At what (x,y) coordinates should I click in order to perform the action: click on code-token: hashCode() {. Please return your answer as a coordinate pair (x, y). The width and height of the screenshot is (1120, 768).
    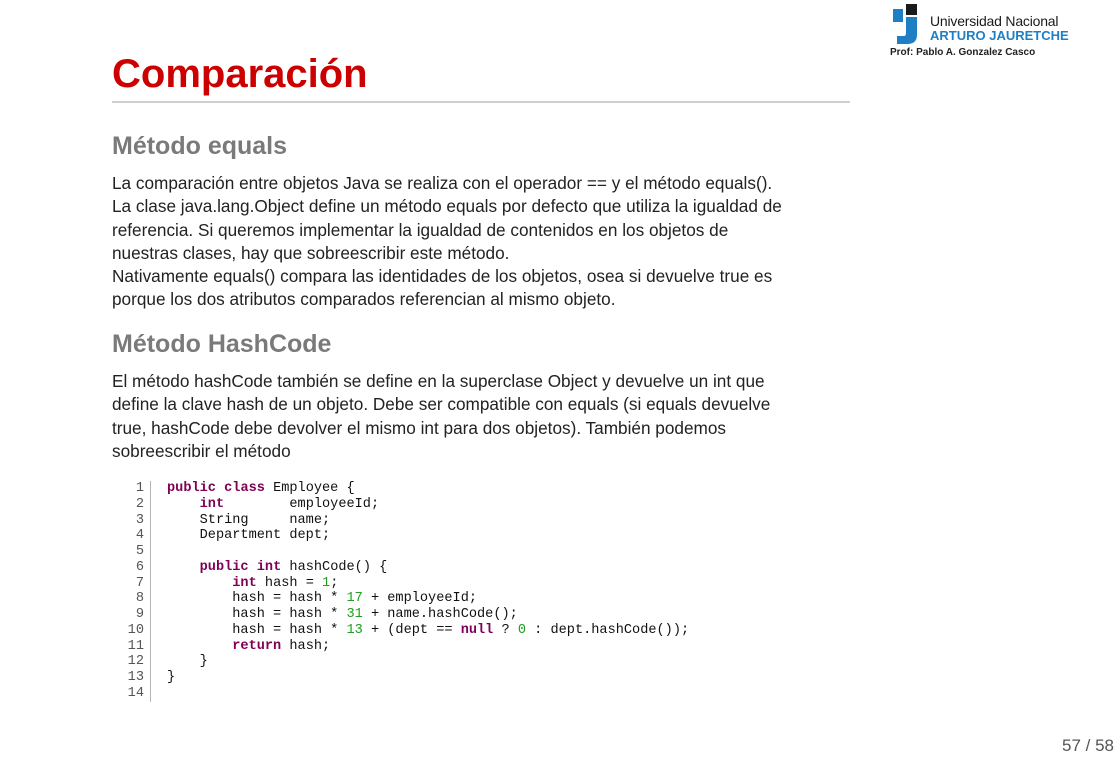
    Looking at the image, I should click on (334, 567).